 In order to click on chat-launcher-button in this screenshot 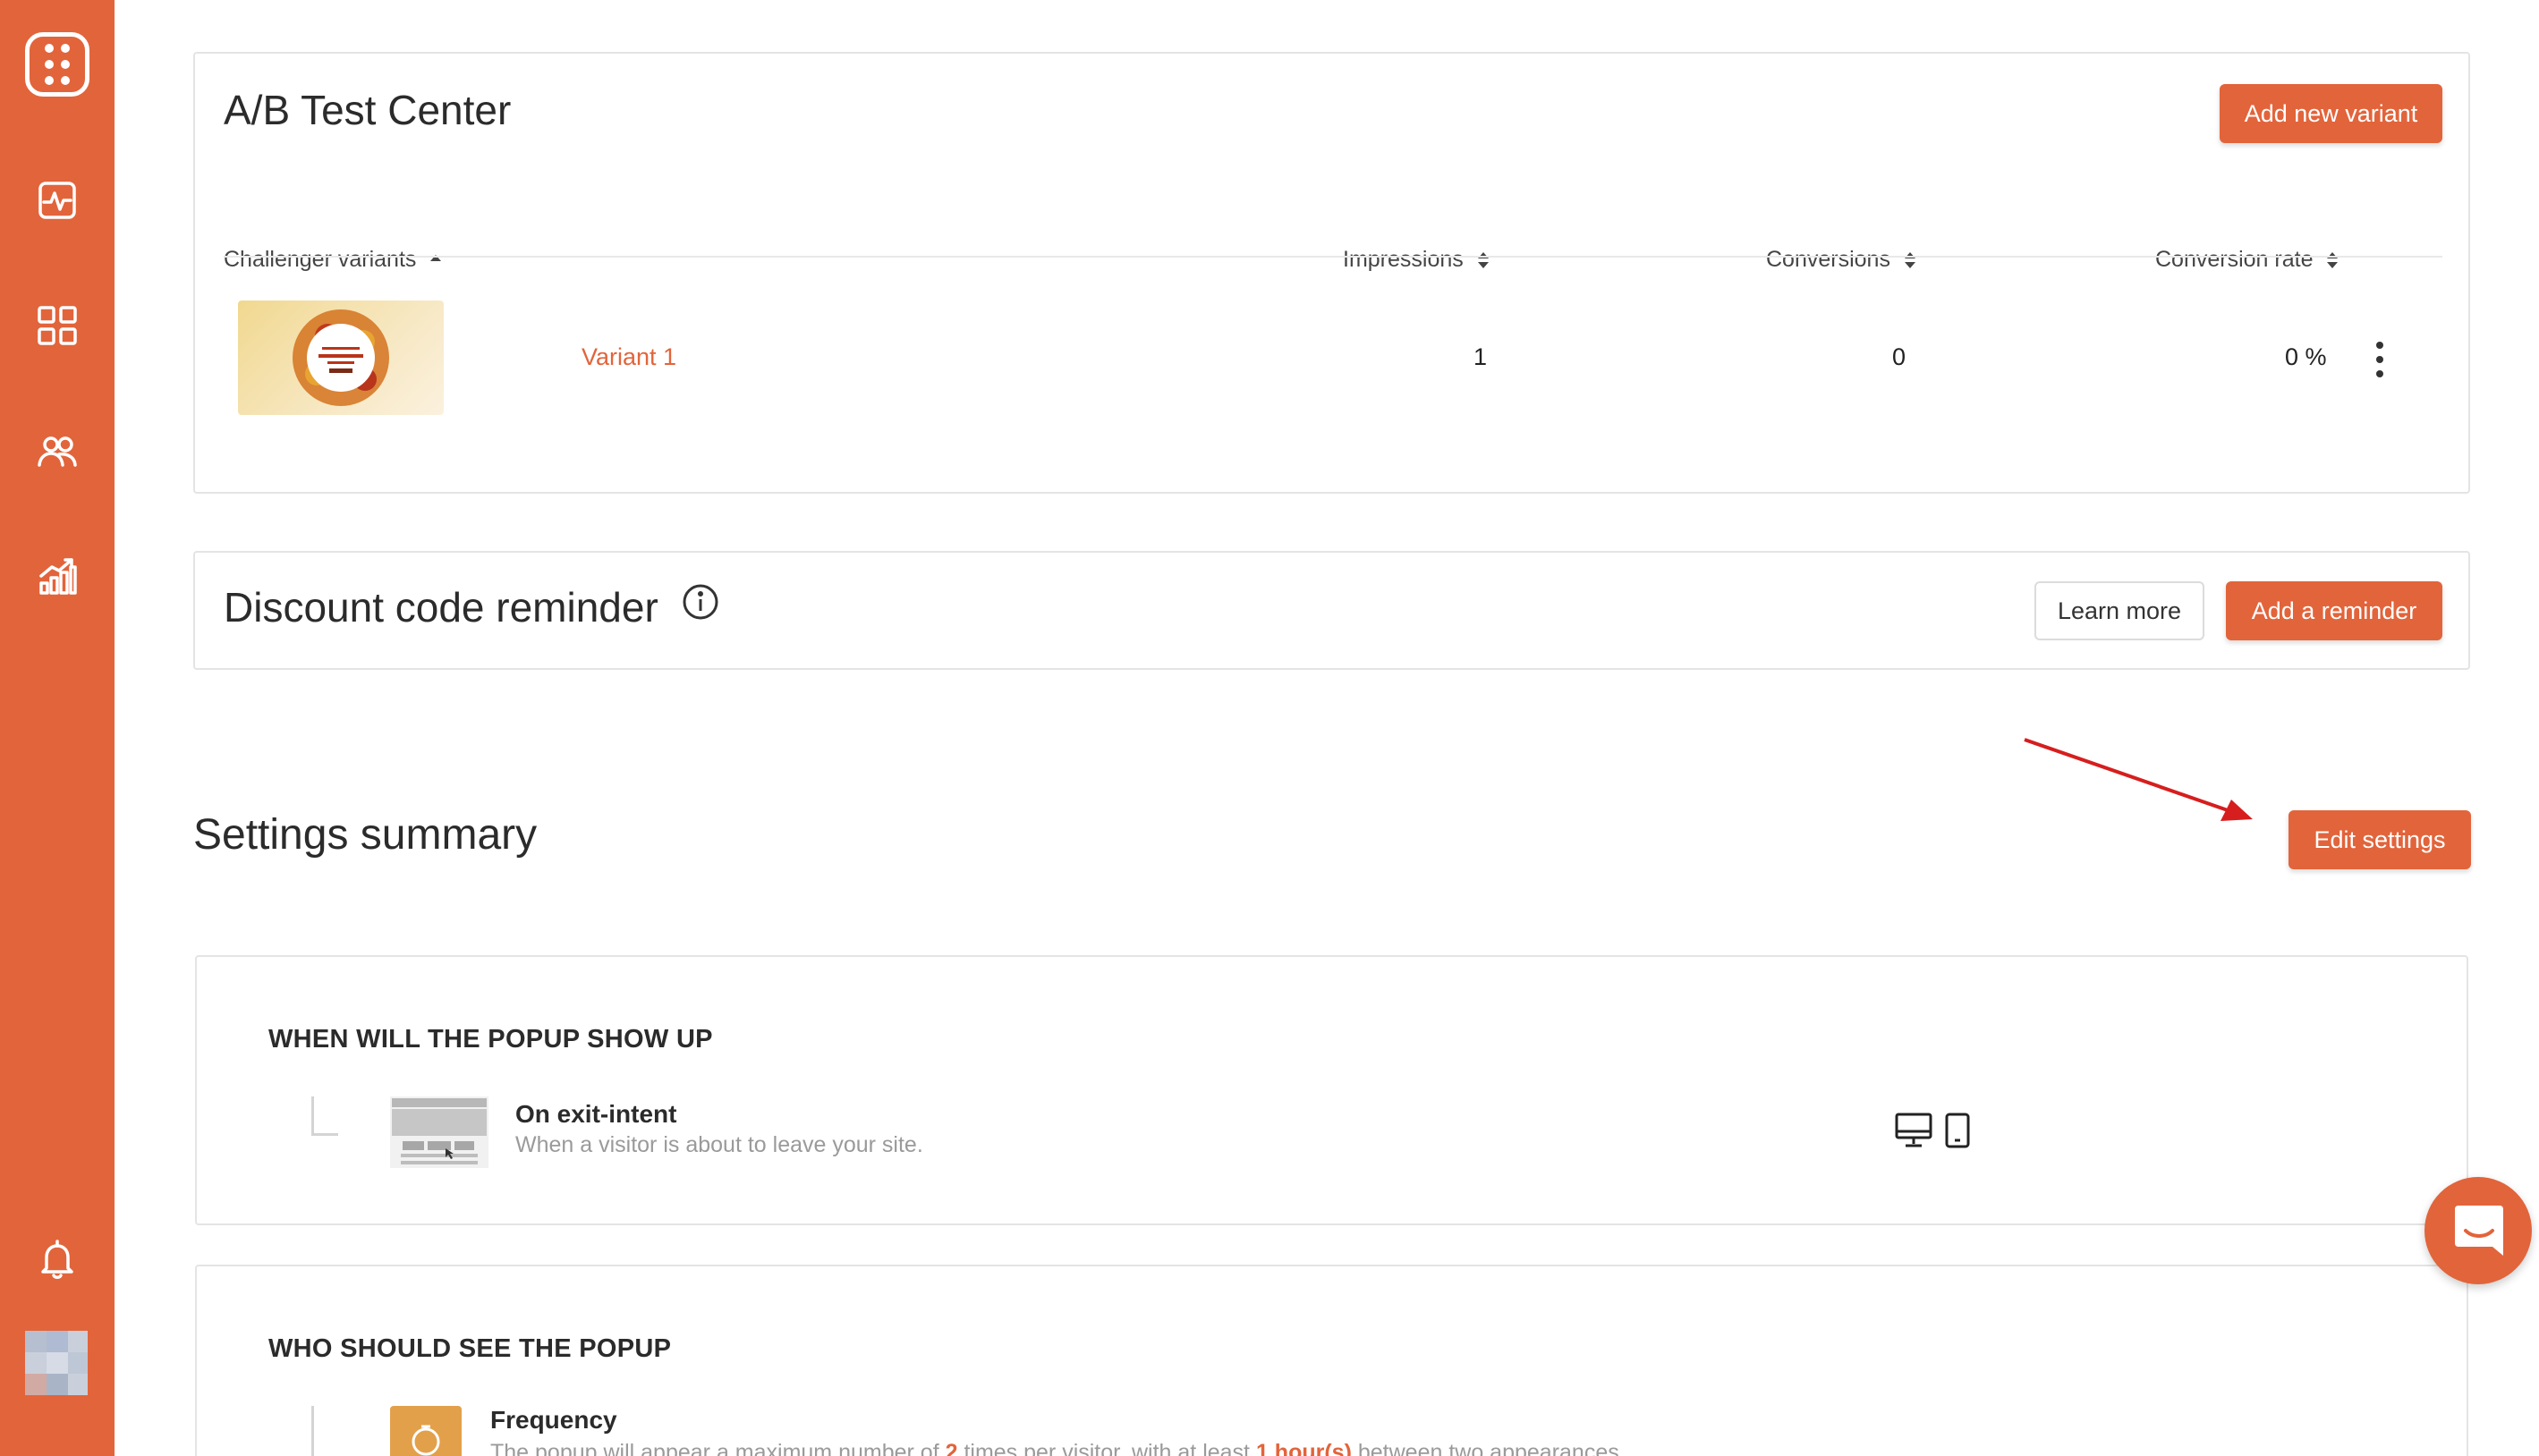, I will do `click(2478, 1230)`.